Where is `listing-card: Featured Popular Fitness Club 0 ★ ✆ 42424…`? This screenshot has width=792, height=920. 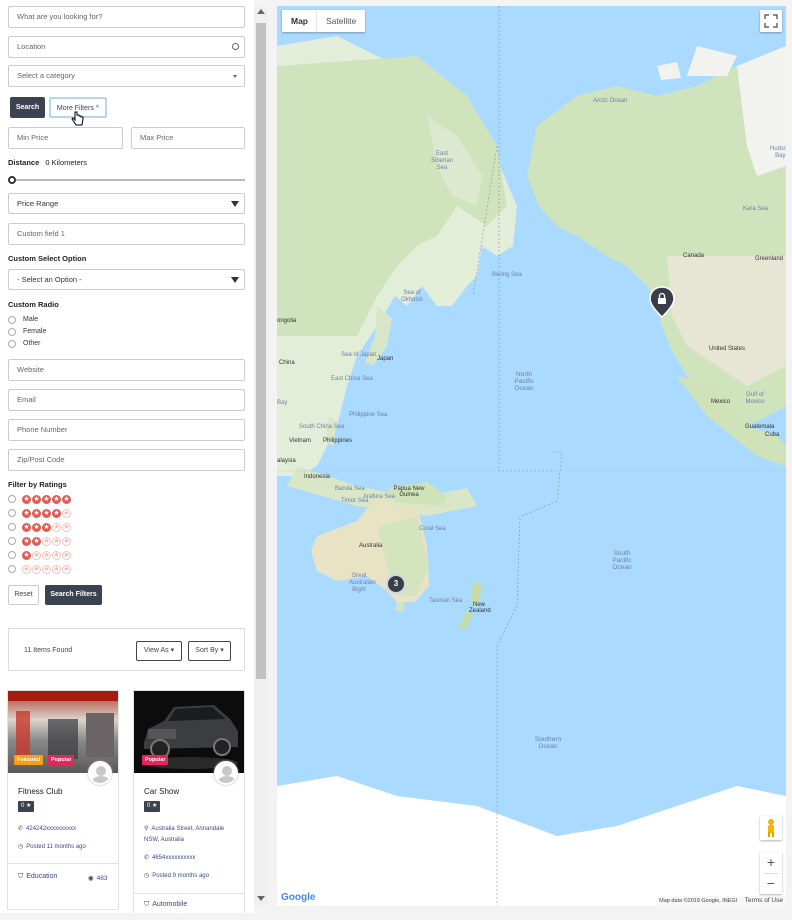 listing-card: Featured Popular Fitness Club 0 ★ ✆ 42424… is located at coordinates (63, 800).